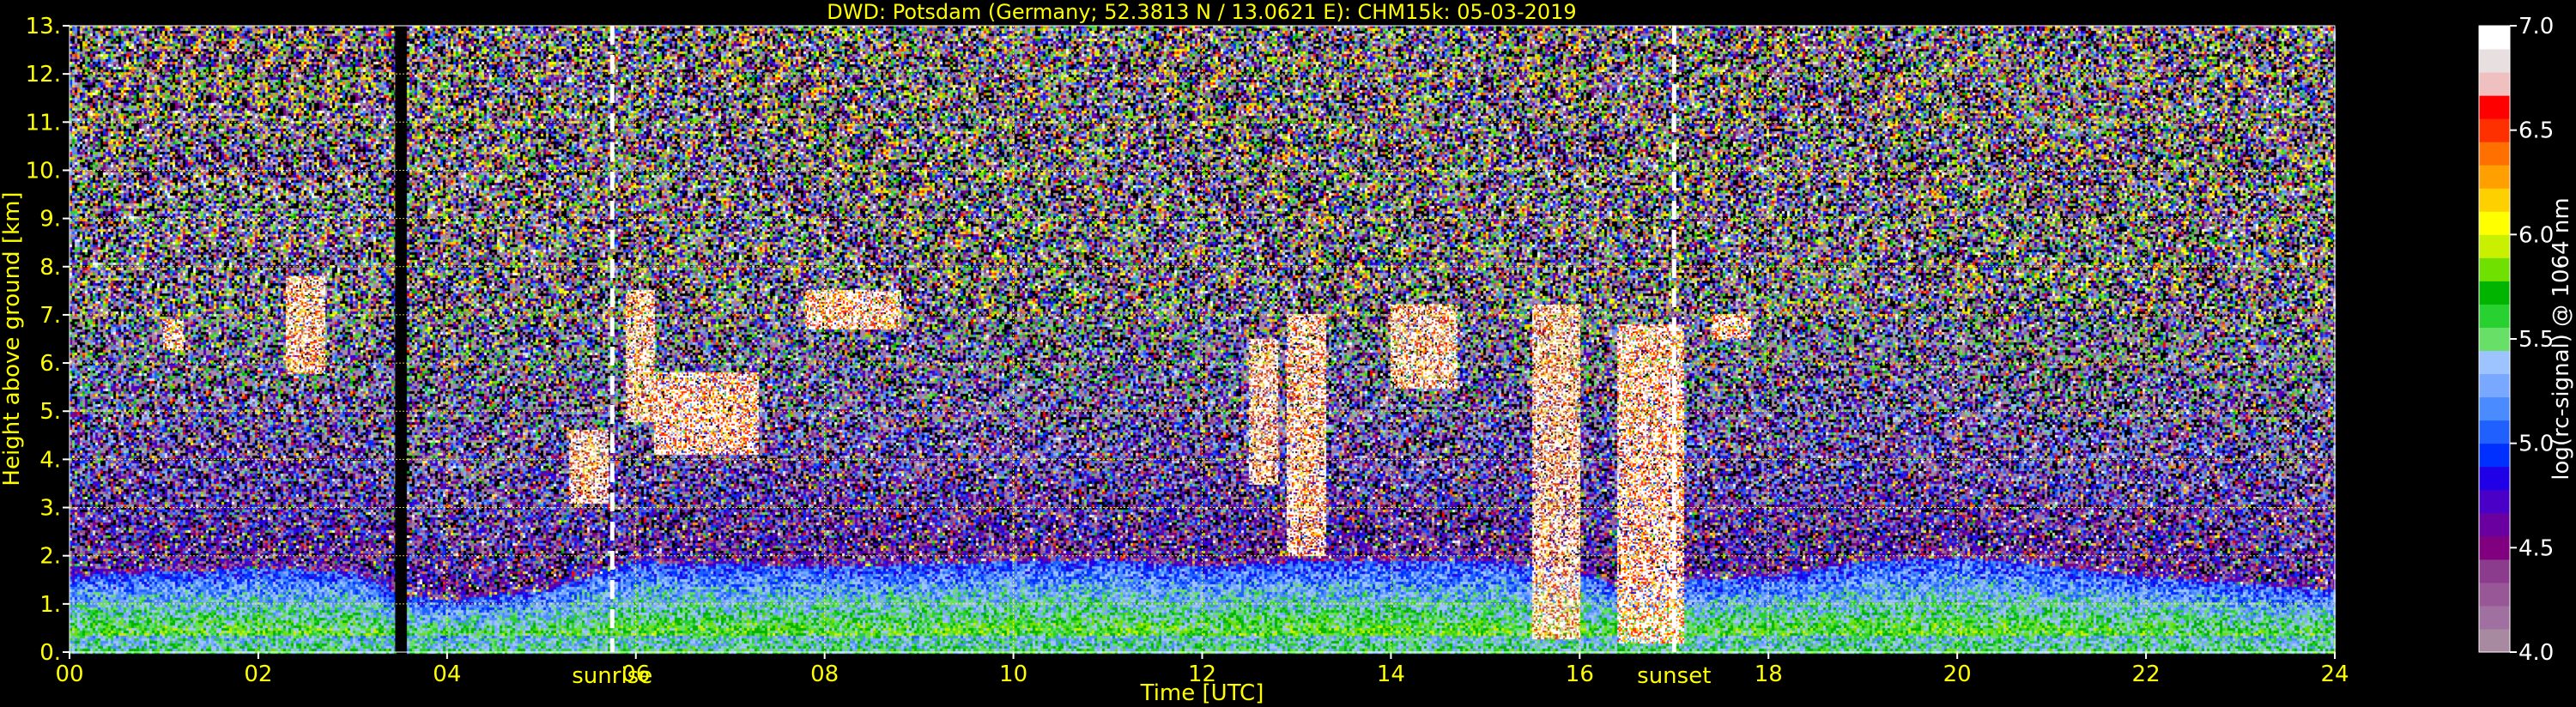  Describe the element at coordinates (50, 268) in the screenshot. I see `y-tick-label: 8.` at that location.